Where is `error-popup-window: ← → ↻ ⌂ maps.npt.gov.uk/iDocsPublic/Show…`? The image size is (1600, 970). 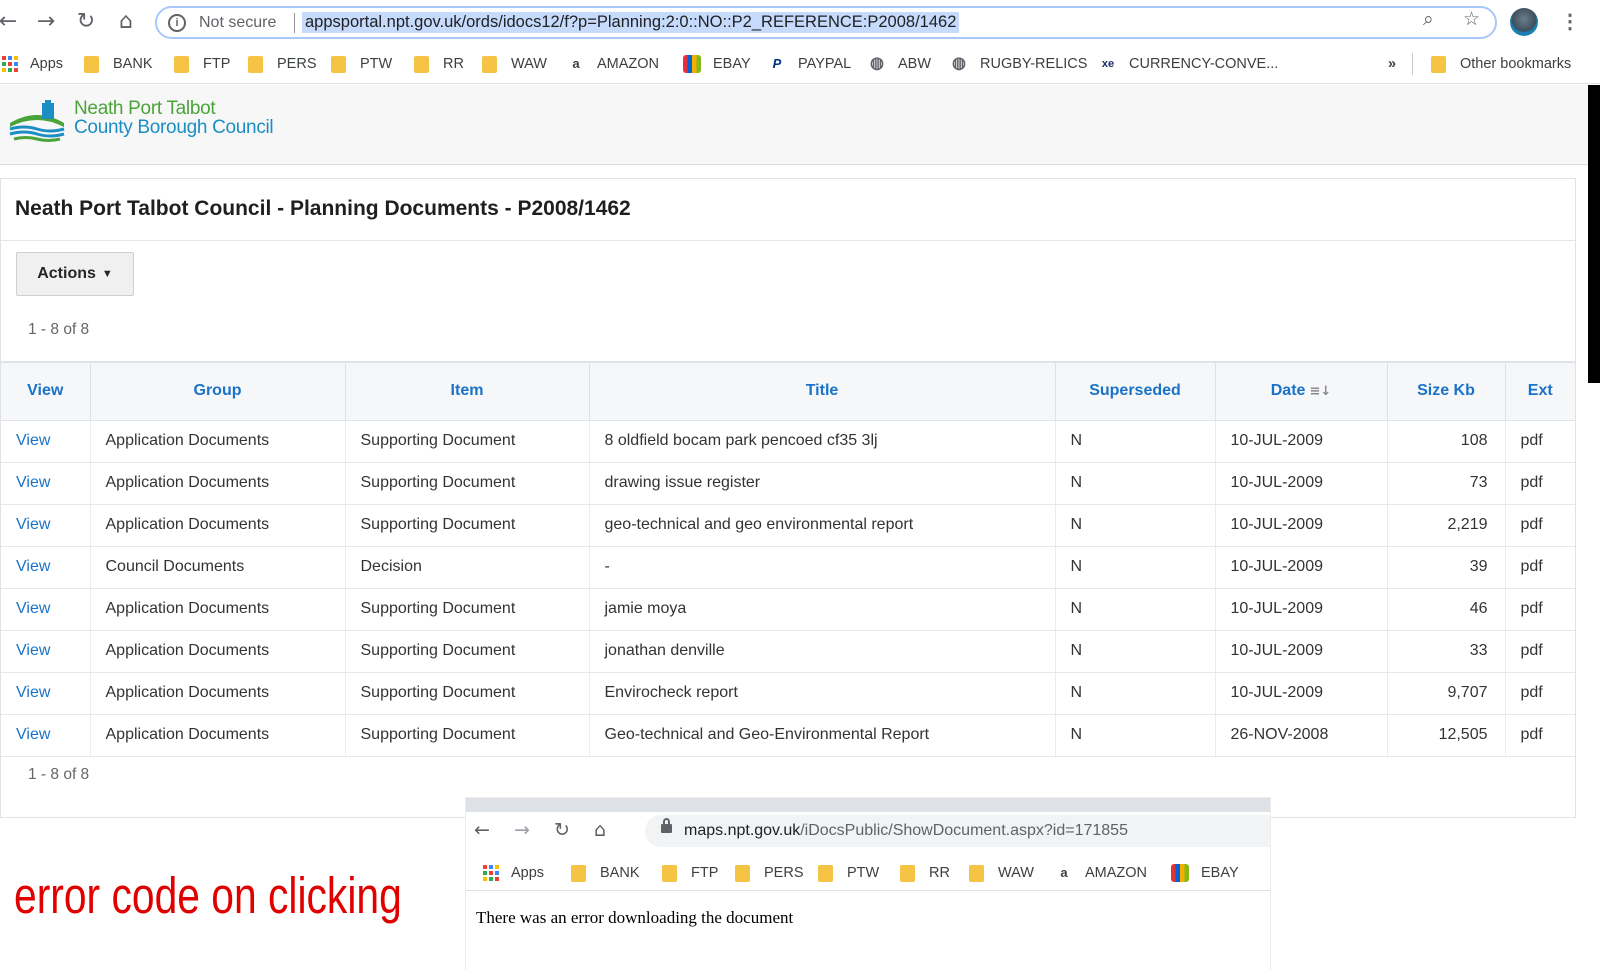 error-popup-window: ← → ↻ ⌂ maps.npt.gov.uk/iDocsPublic/Show… is located at coordinates (868, 884).